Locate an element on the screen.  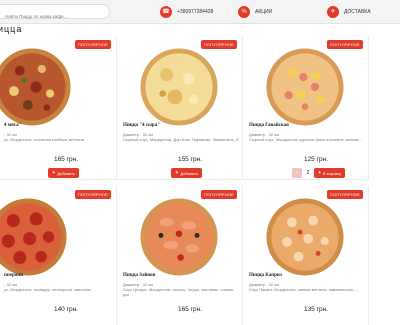
page-title: ицца is located at coordinates (11, 29).